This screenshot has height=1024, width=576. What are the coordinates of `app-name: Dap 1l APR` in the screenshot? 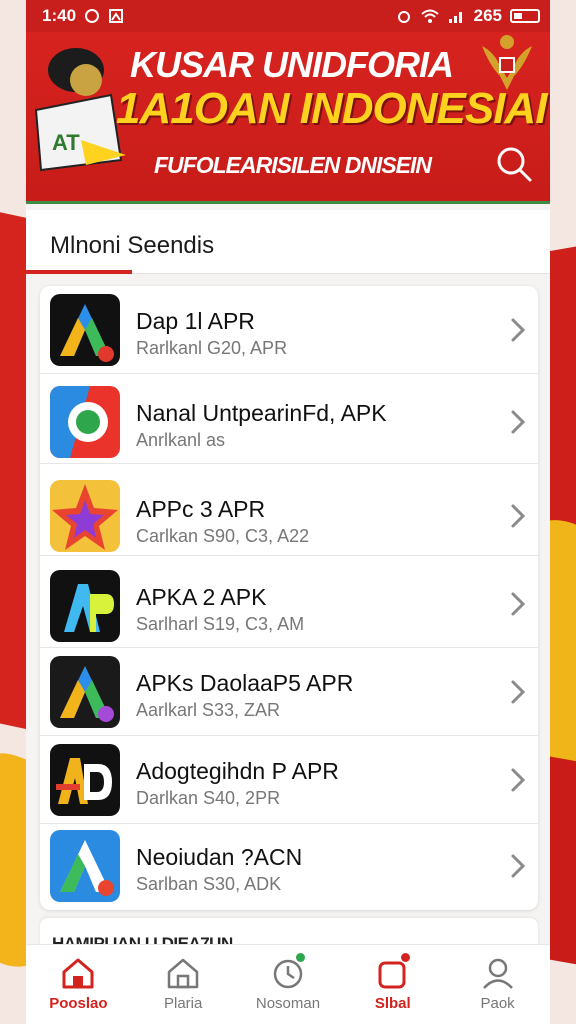 It's located at (195, 321).